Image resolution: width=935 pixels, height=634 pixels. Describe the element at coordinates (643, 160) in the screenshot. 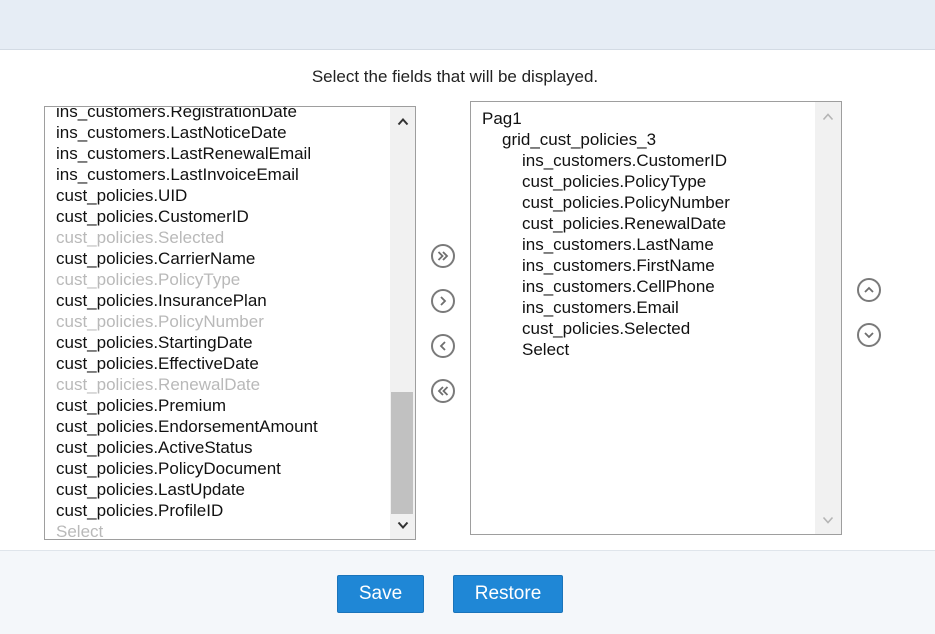

I see `selected-field-item: ins_customers.CustomerID` at that location.